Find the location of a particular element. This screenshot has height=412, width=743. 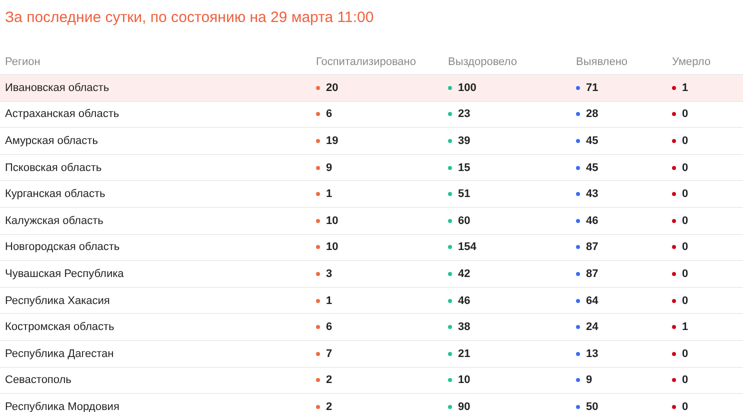

region-name: Ивановская область is located at coordinates (57, 88).